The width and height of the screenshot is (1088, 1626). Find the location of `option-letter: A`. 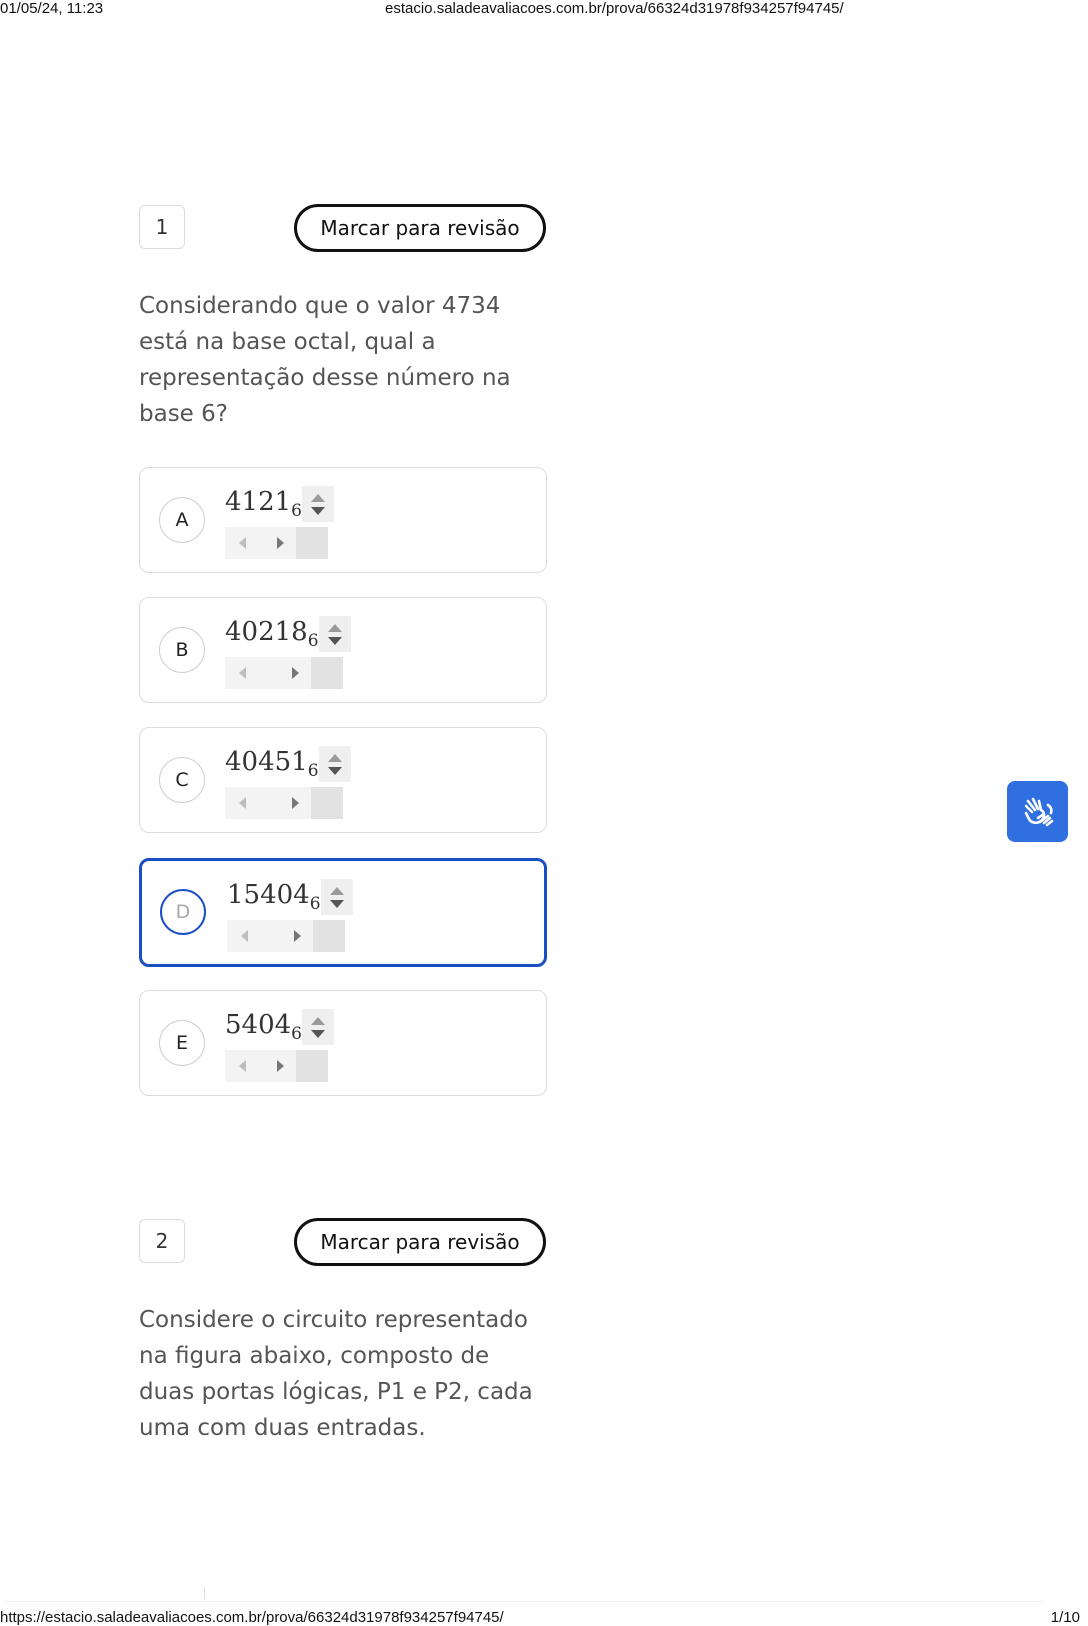

option-letter: A is located at coordinates (182, 520).